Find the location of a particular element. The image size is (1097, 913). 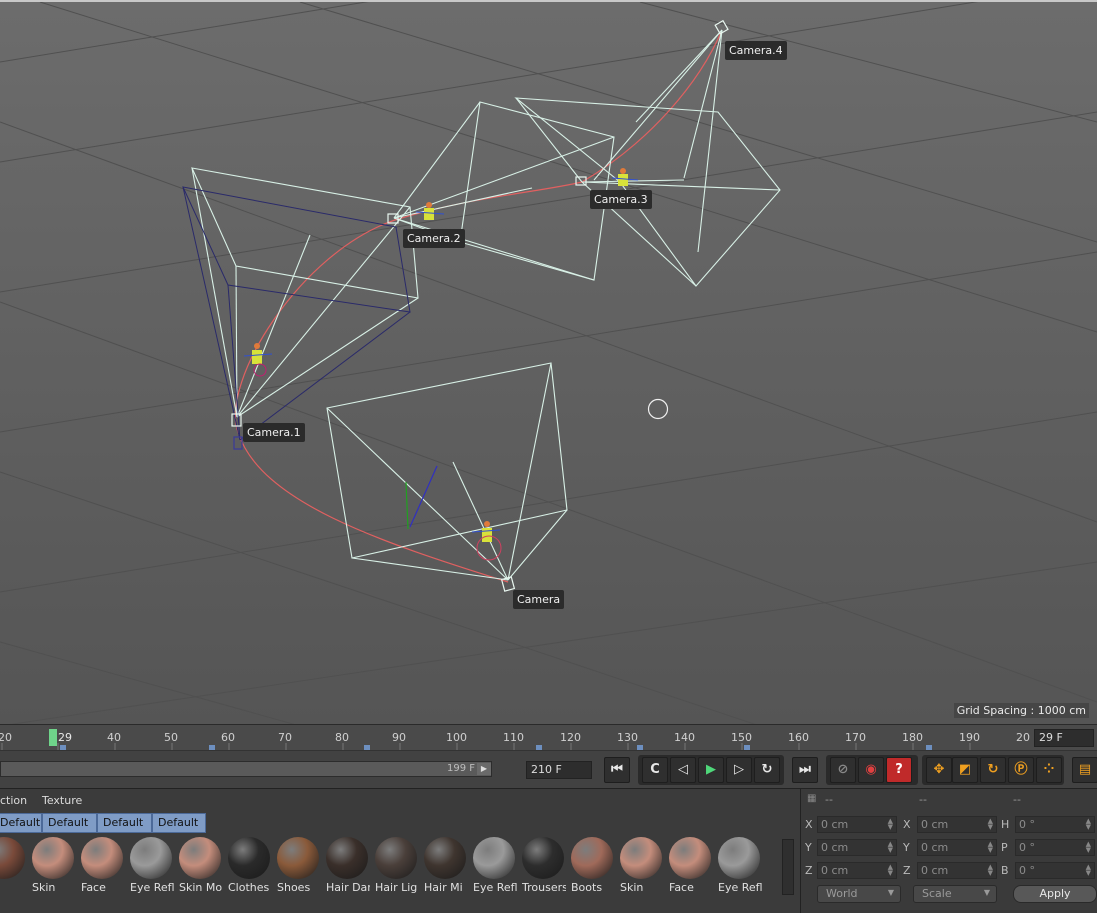

goto-start-button: ⏮ is located at coordinates (617, 770).